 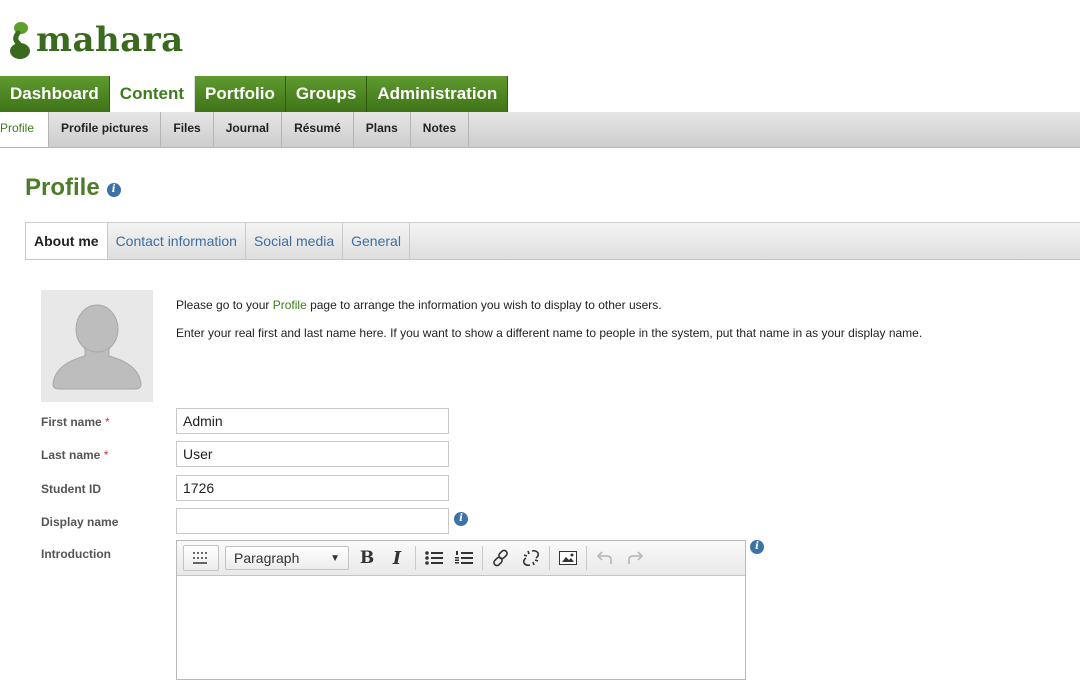 I want to click on introduction-editor: Paragraph ▼ B I, so click(x=461, y=610).